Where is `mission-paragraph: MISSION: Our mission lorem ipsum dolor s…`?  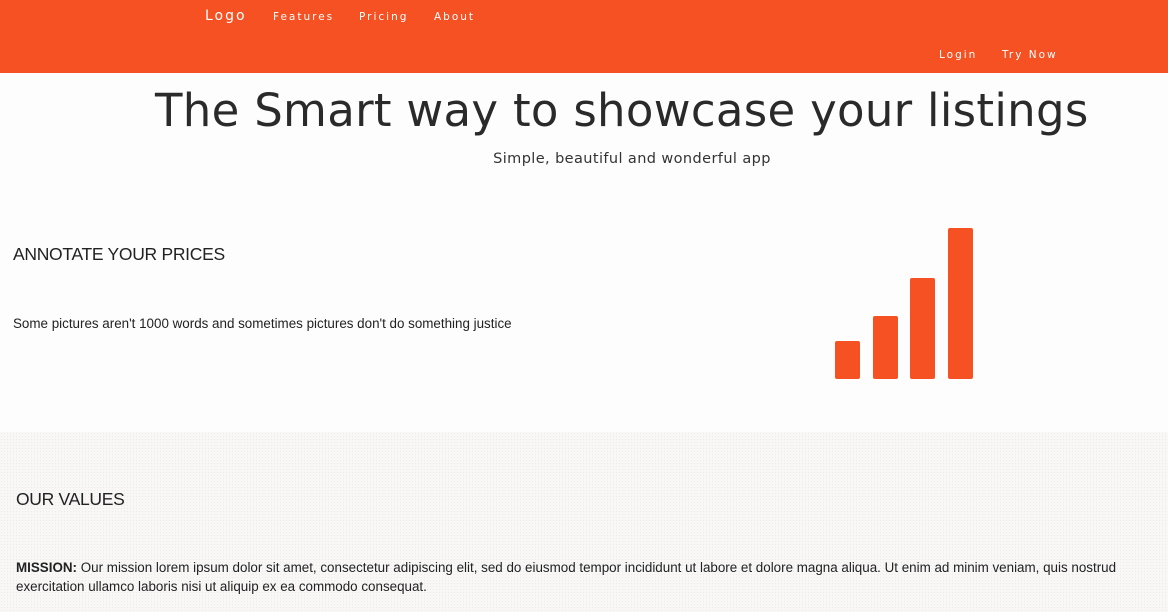 mission-paragraph: MISSION: Our mission lorem ipsum dolor s… is located at coordinates (588, 577).